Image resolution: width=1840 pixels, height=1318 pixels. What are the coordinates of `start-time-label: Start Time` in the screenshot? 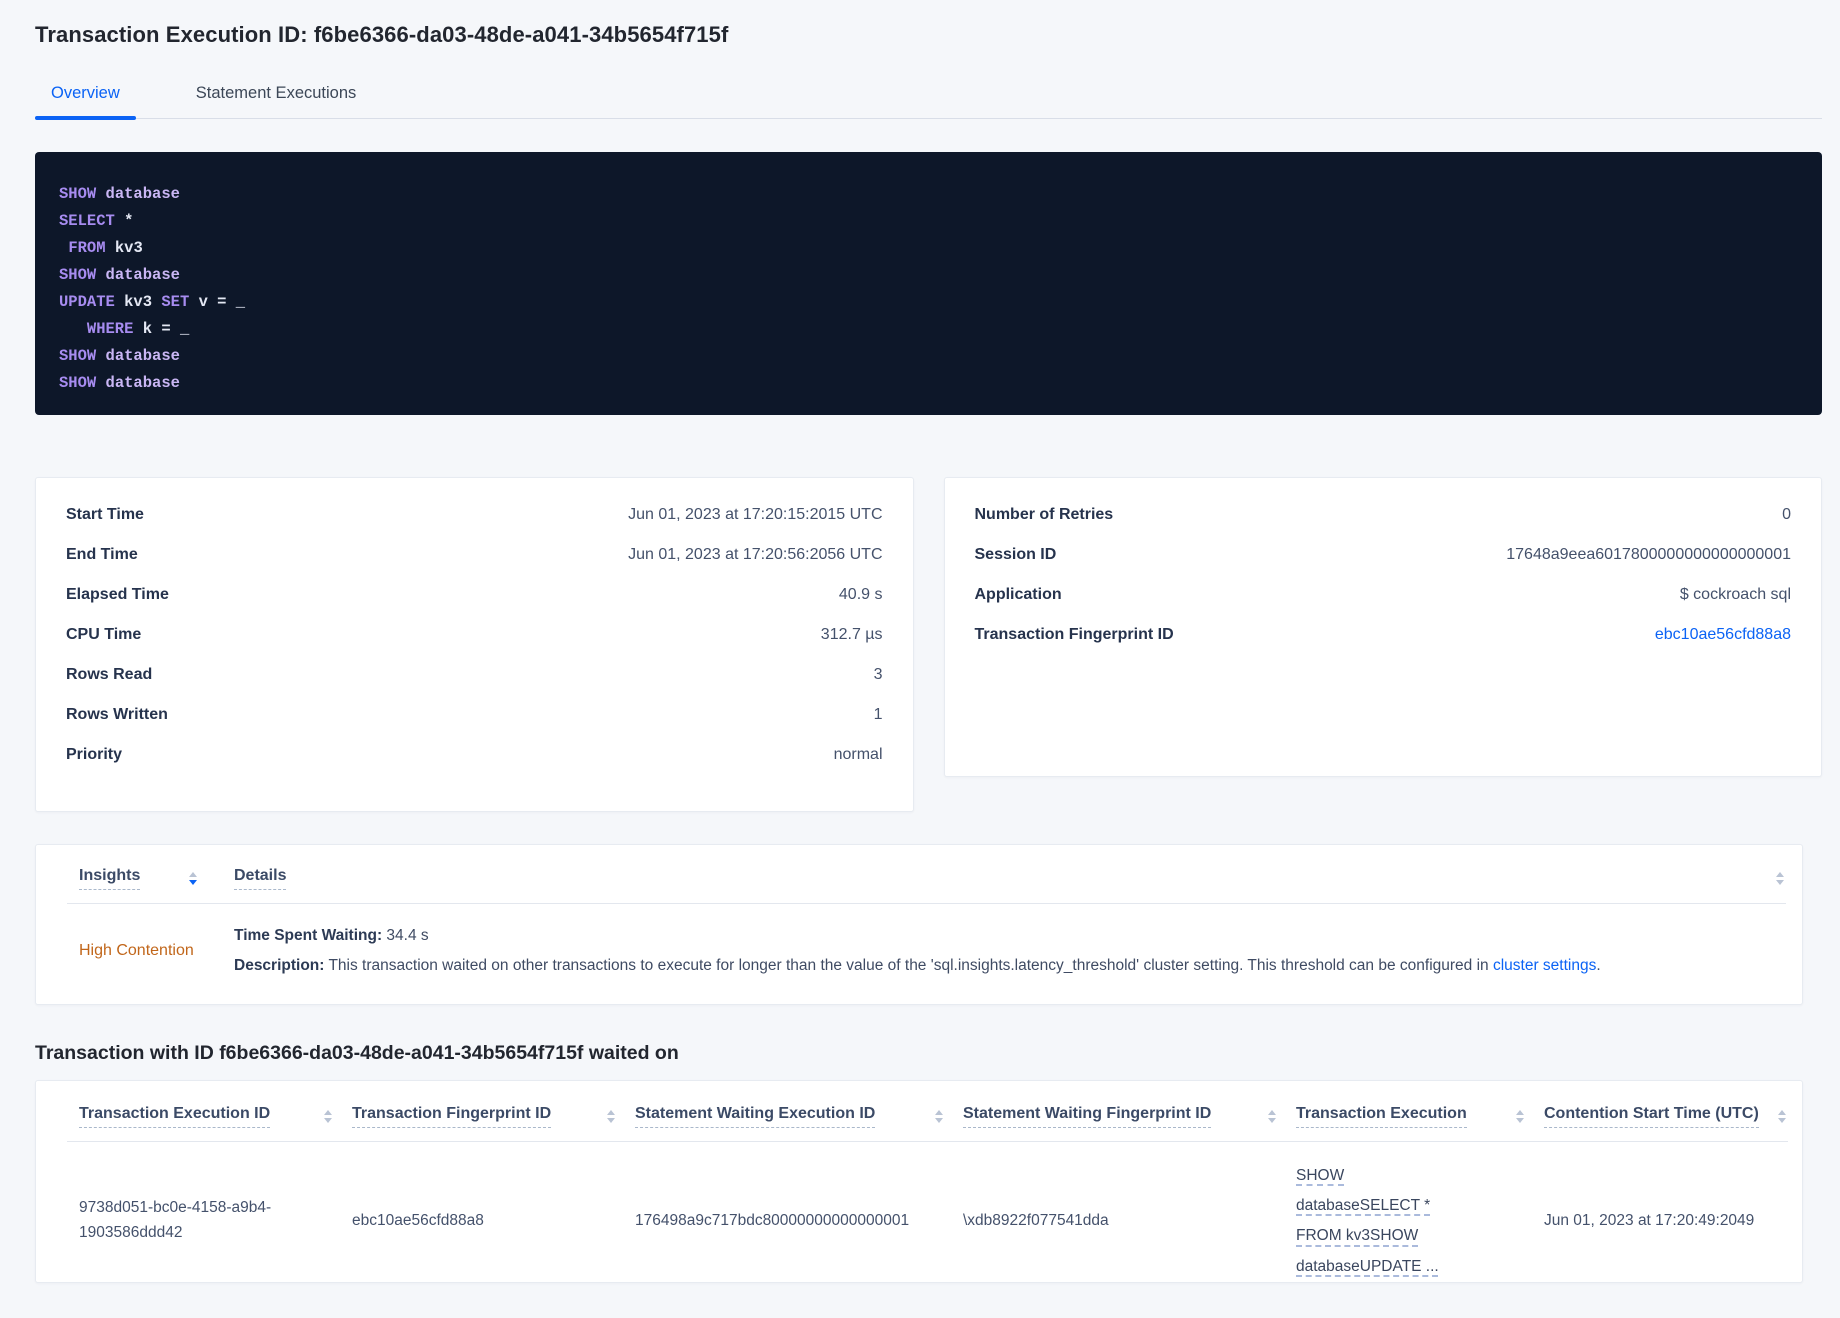 It's located at (105, 514).